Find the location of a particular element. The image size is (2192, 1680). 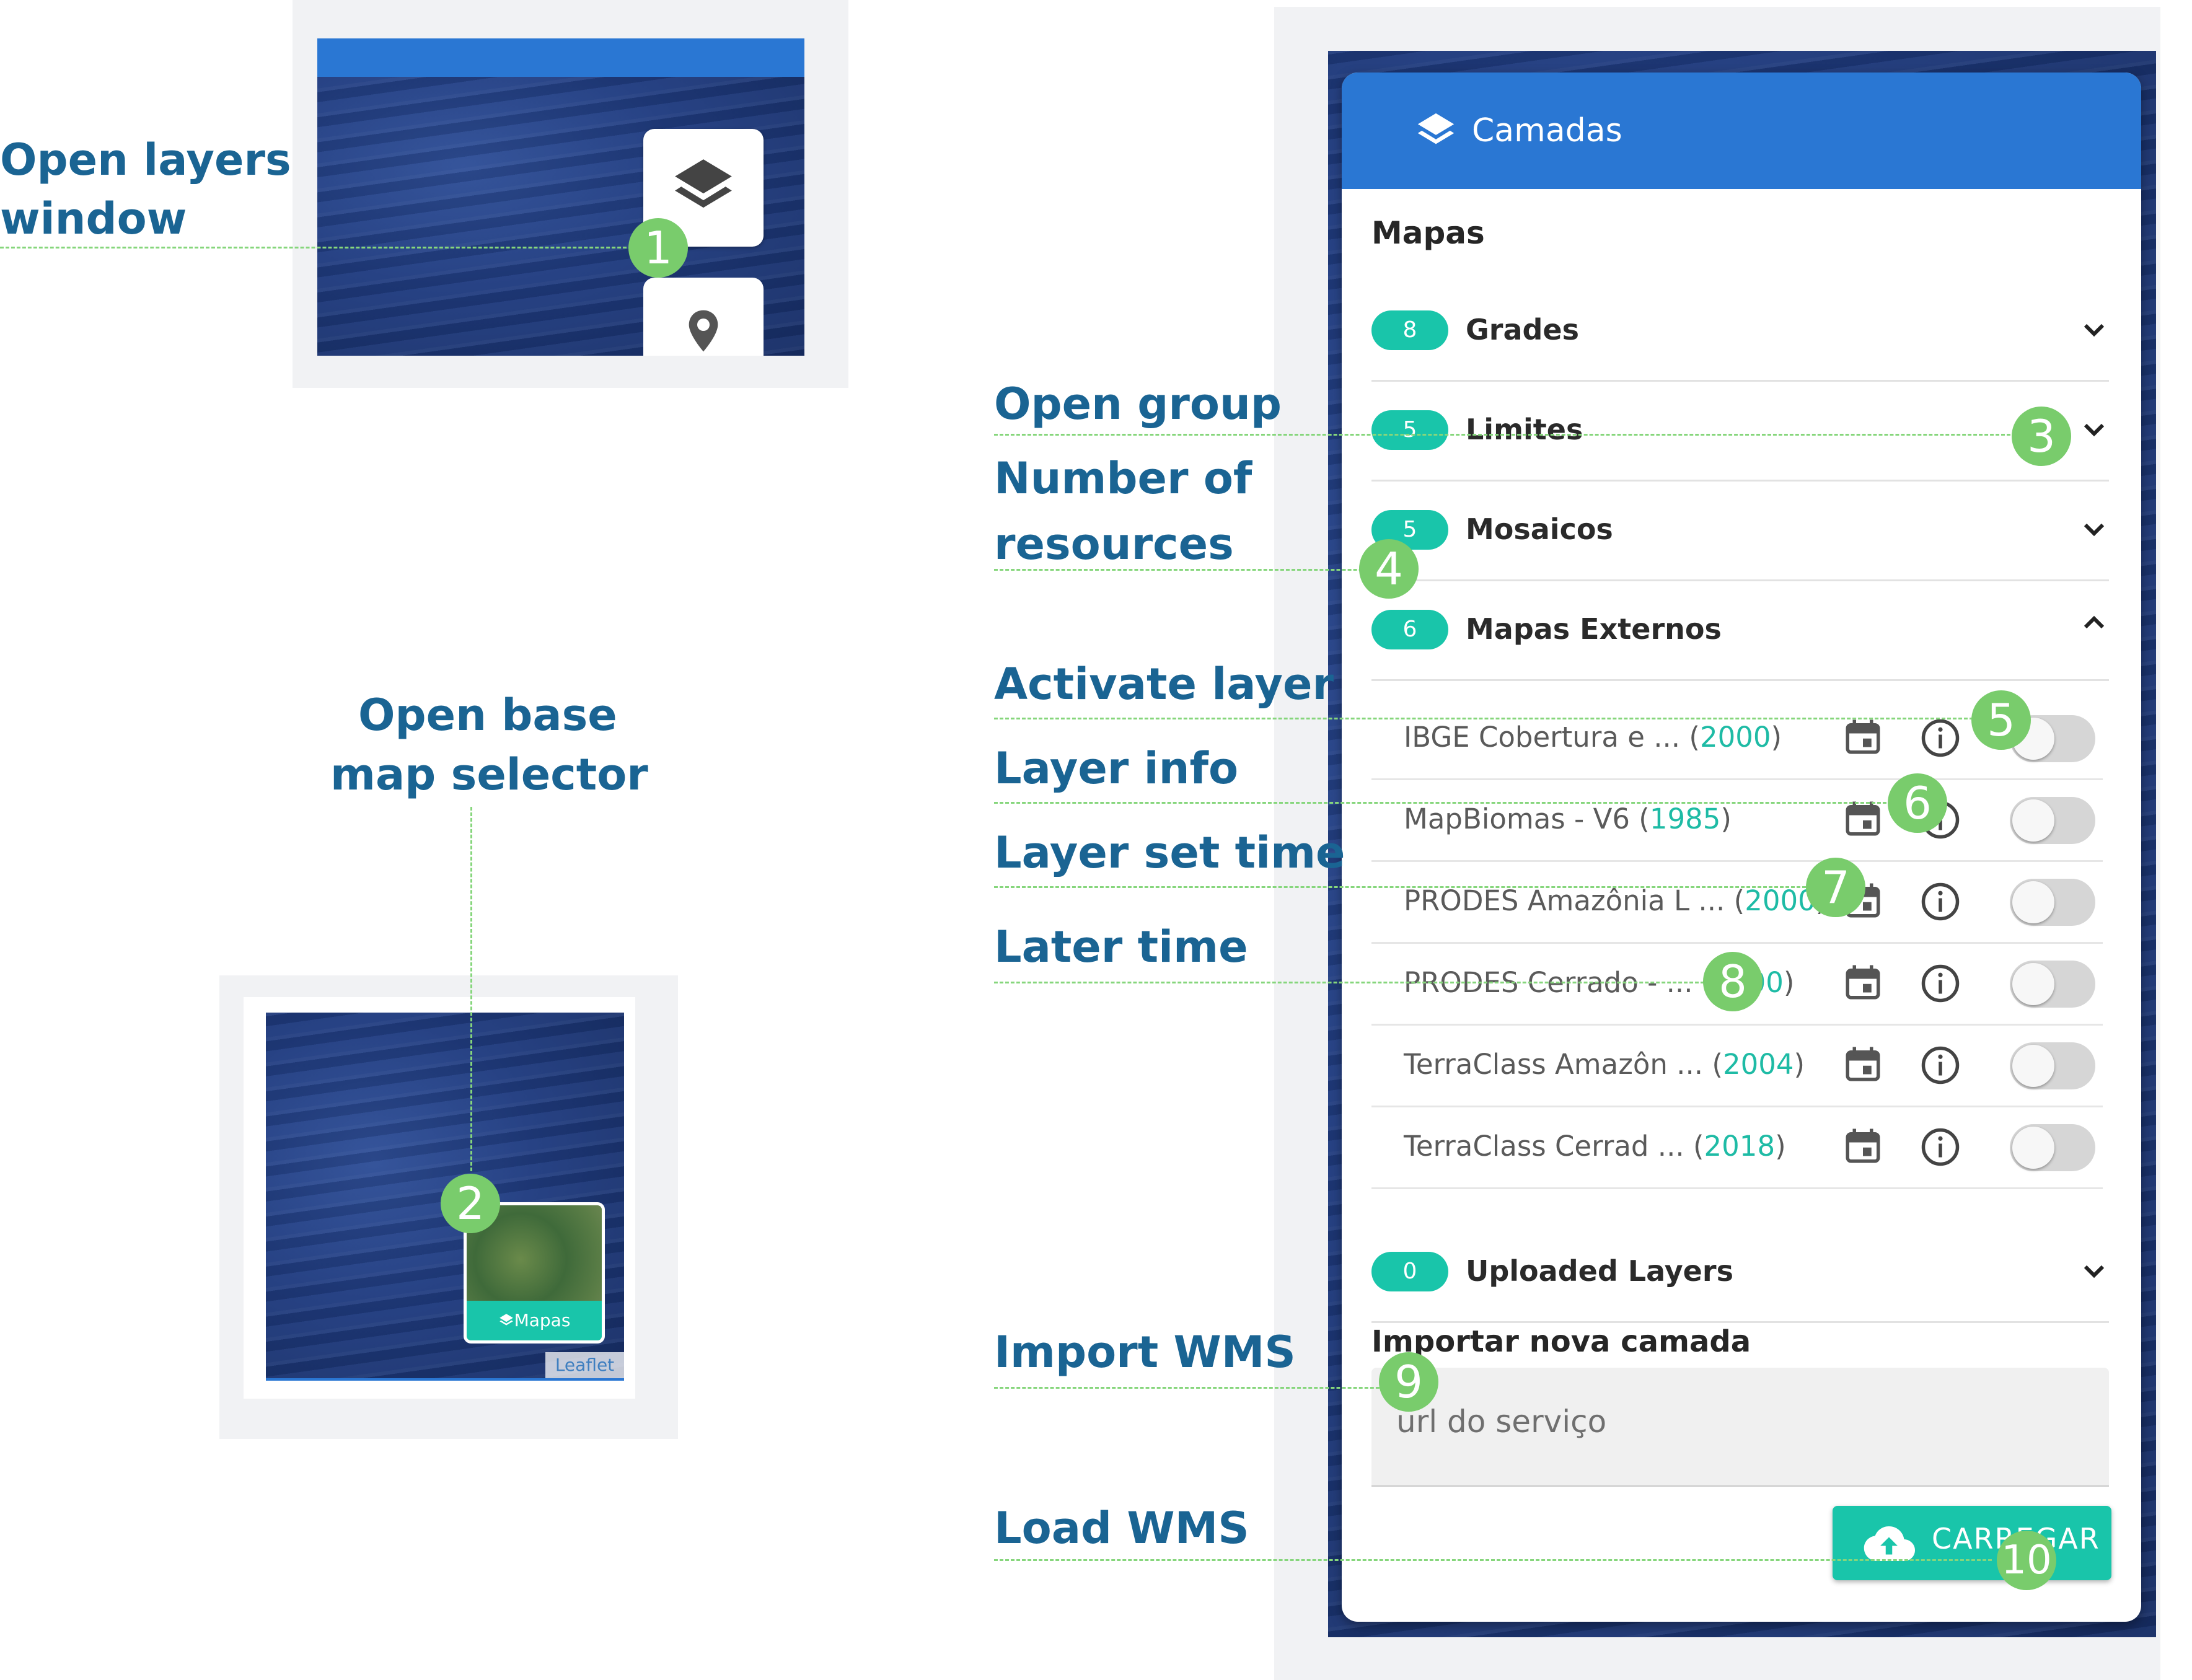

annotation-load-wms: Load WMS is located at coordinates (1121, 1528).